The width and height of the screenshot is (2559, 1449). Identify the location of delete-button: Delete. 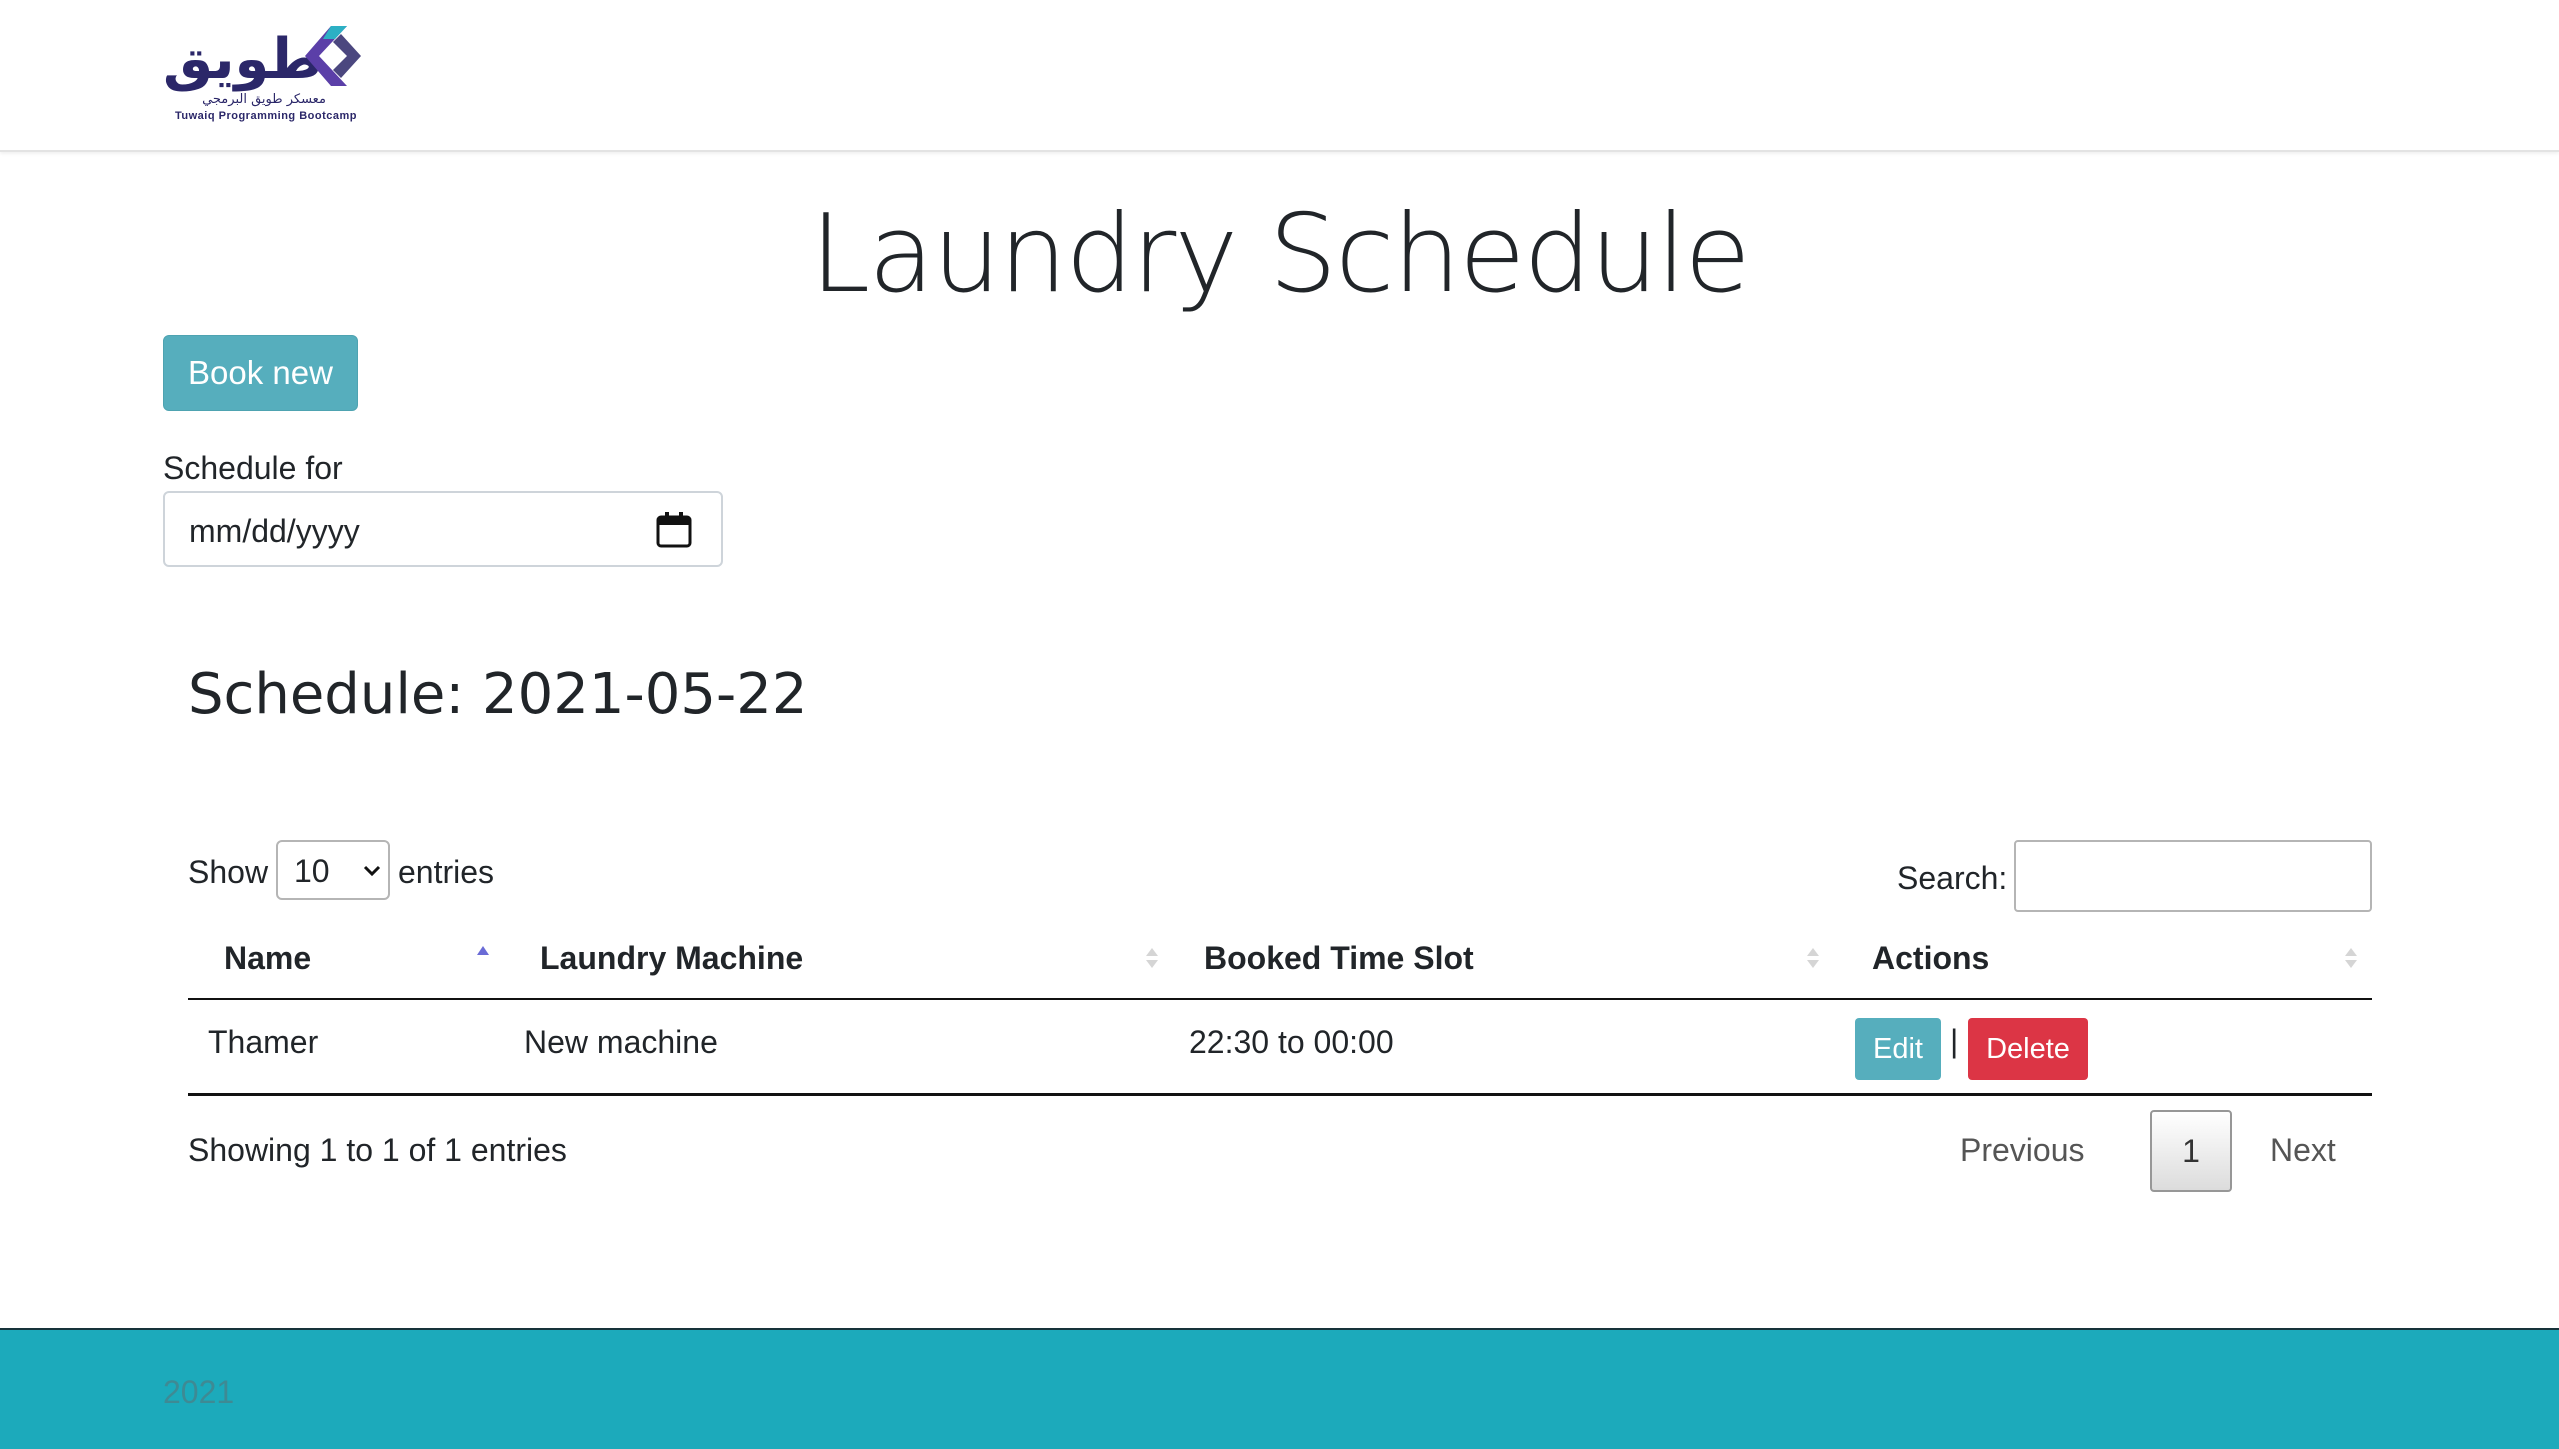
(2028, 1049).